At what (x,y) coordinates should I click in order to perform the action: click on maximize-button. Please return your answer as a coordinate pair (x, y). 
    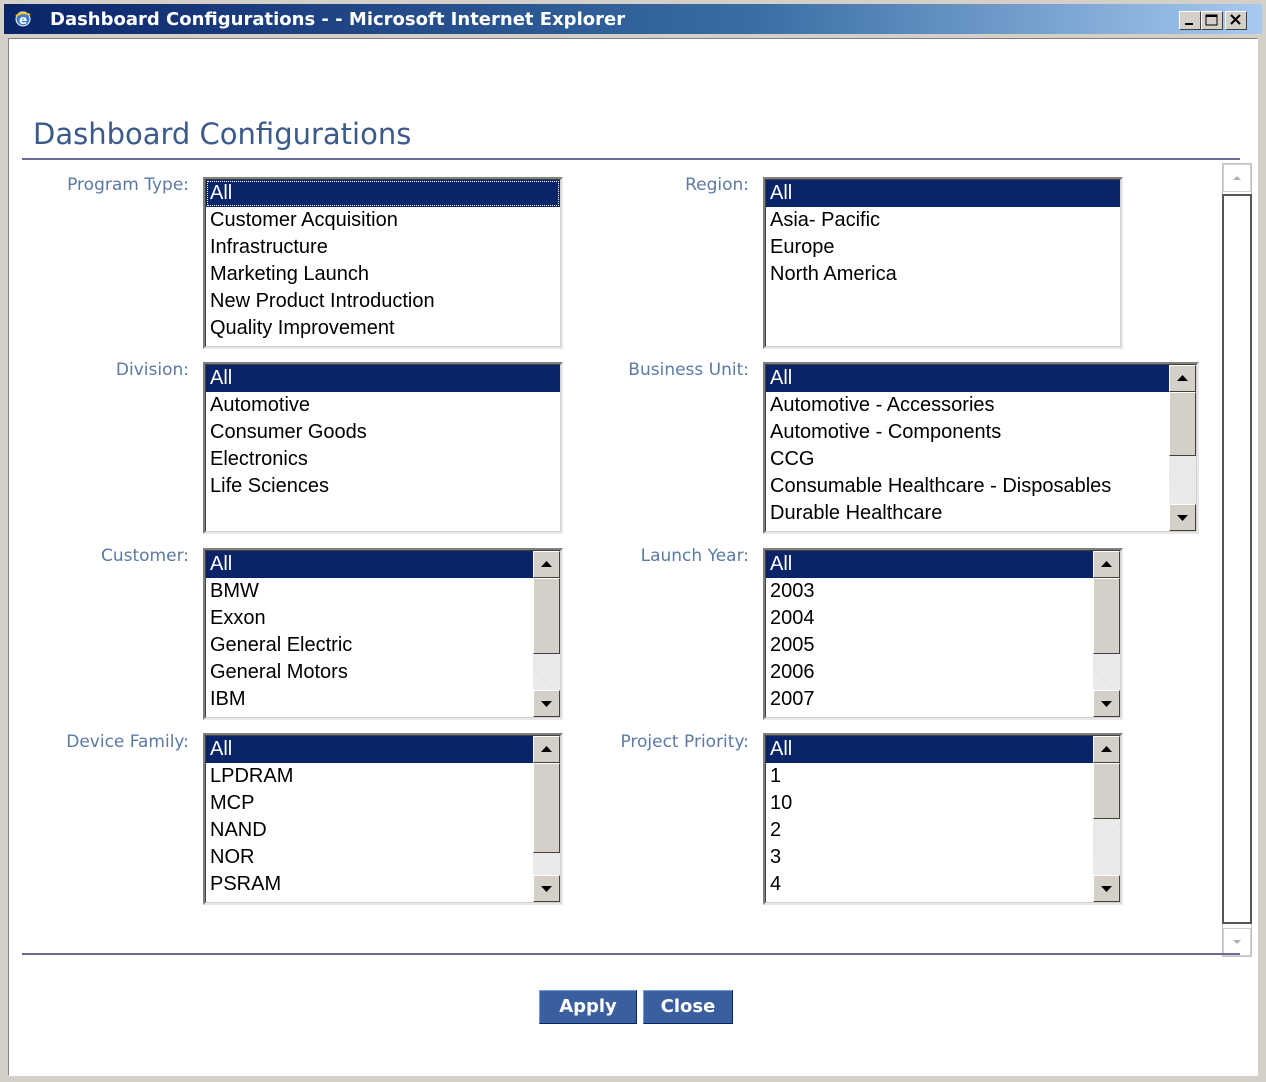
    Looking at the image, I should click on (1212, 20).